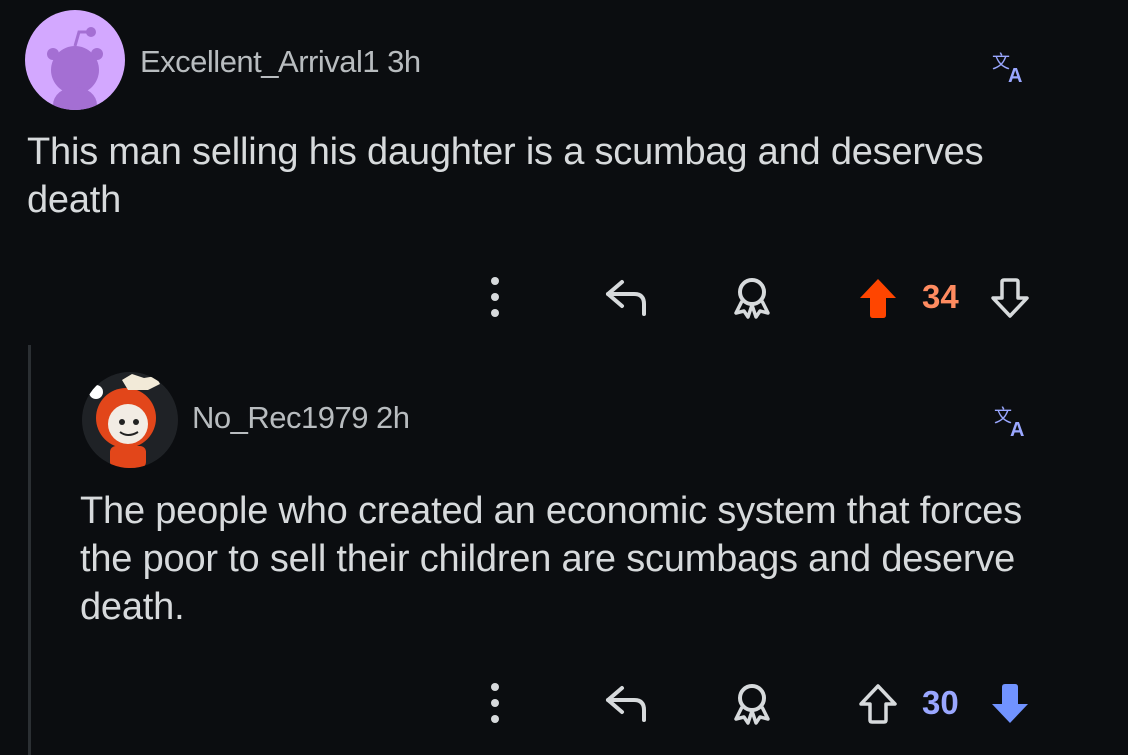  I want to click on comment-header: No_Rec1979 2h, so click(301, 418).